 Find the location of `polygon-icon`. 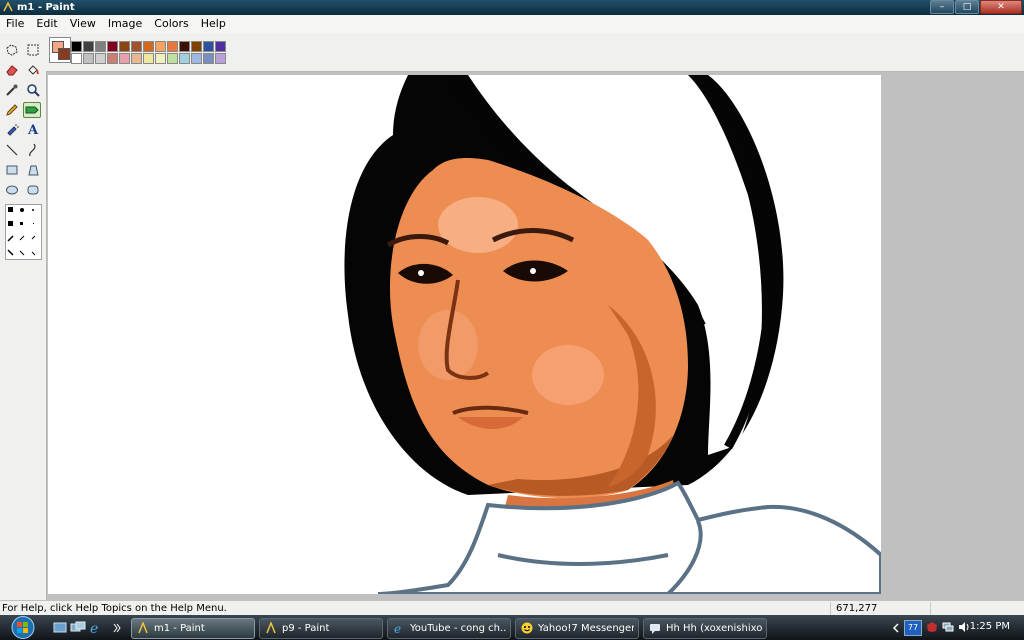

polygon-icon is located at coordinates (33, 170).